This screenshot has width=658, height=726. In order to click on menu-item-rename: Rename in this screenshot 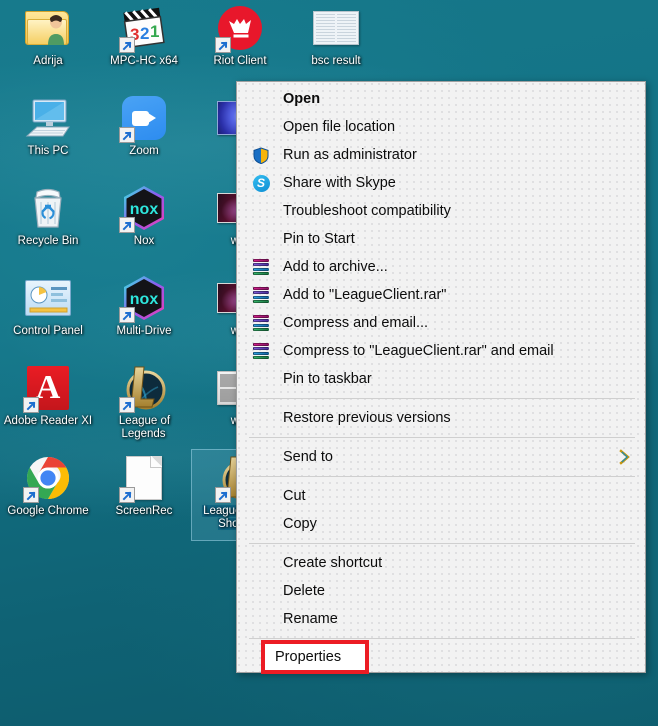, I will do `click(441, 619)`.